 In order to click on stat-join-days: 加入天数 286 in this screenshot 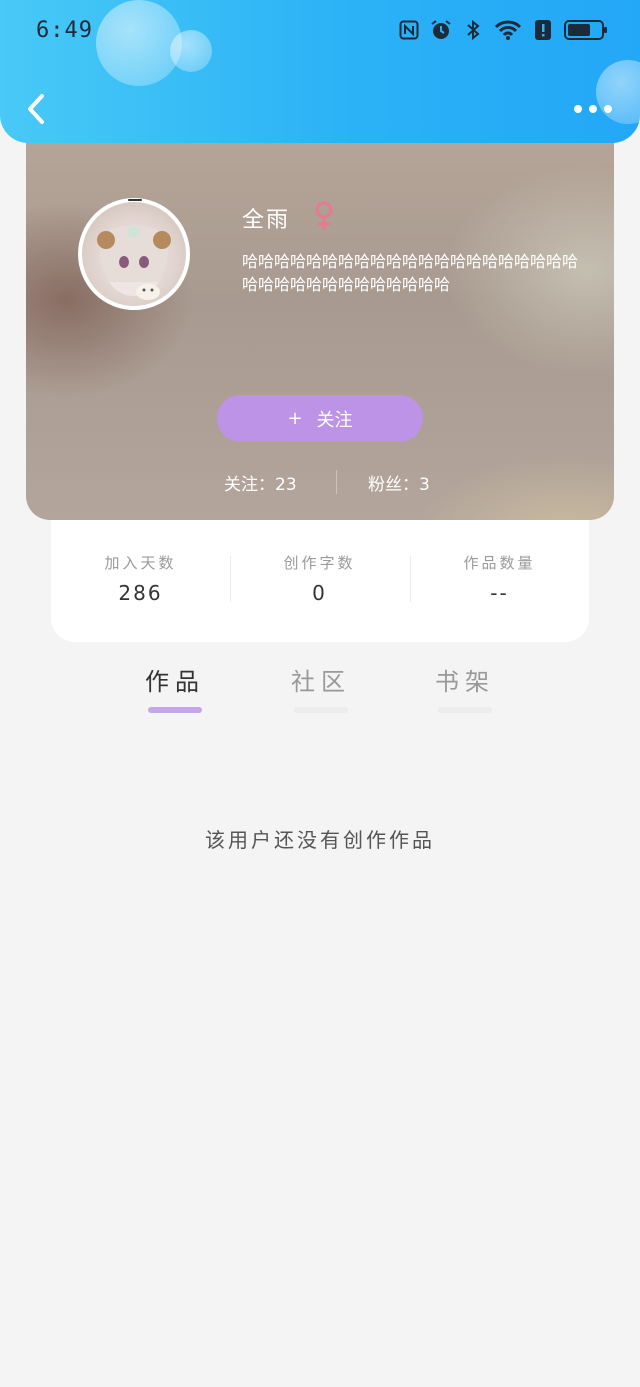, I will do `click(140, 578)`.